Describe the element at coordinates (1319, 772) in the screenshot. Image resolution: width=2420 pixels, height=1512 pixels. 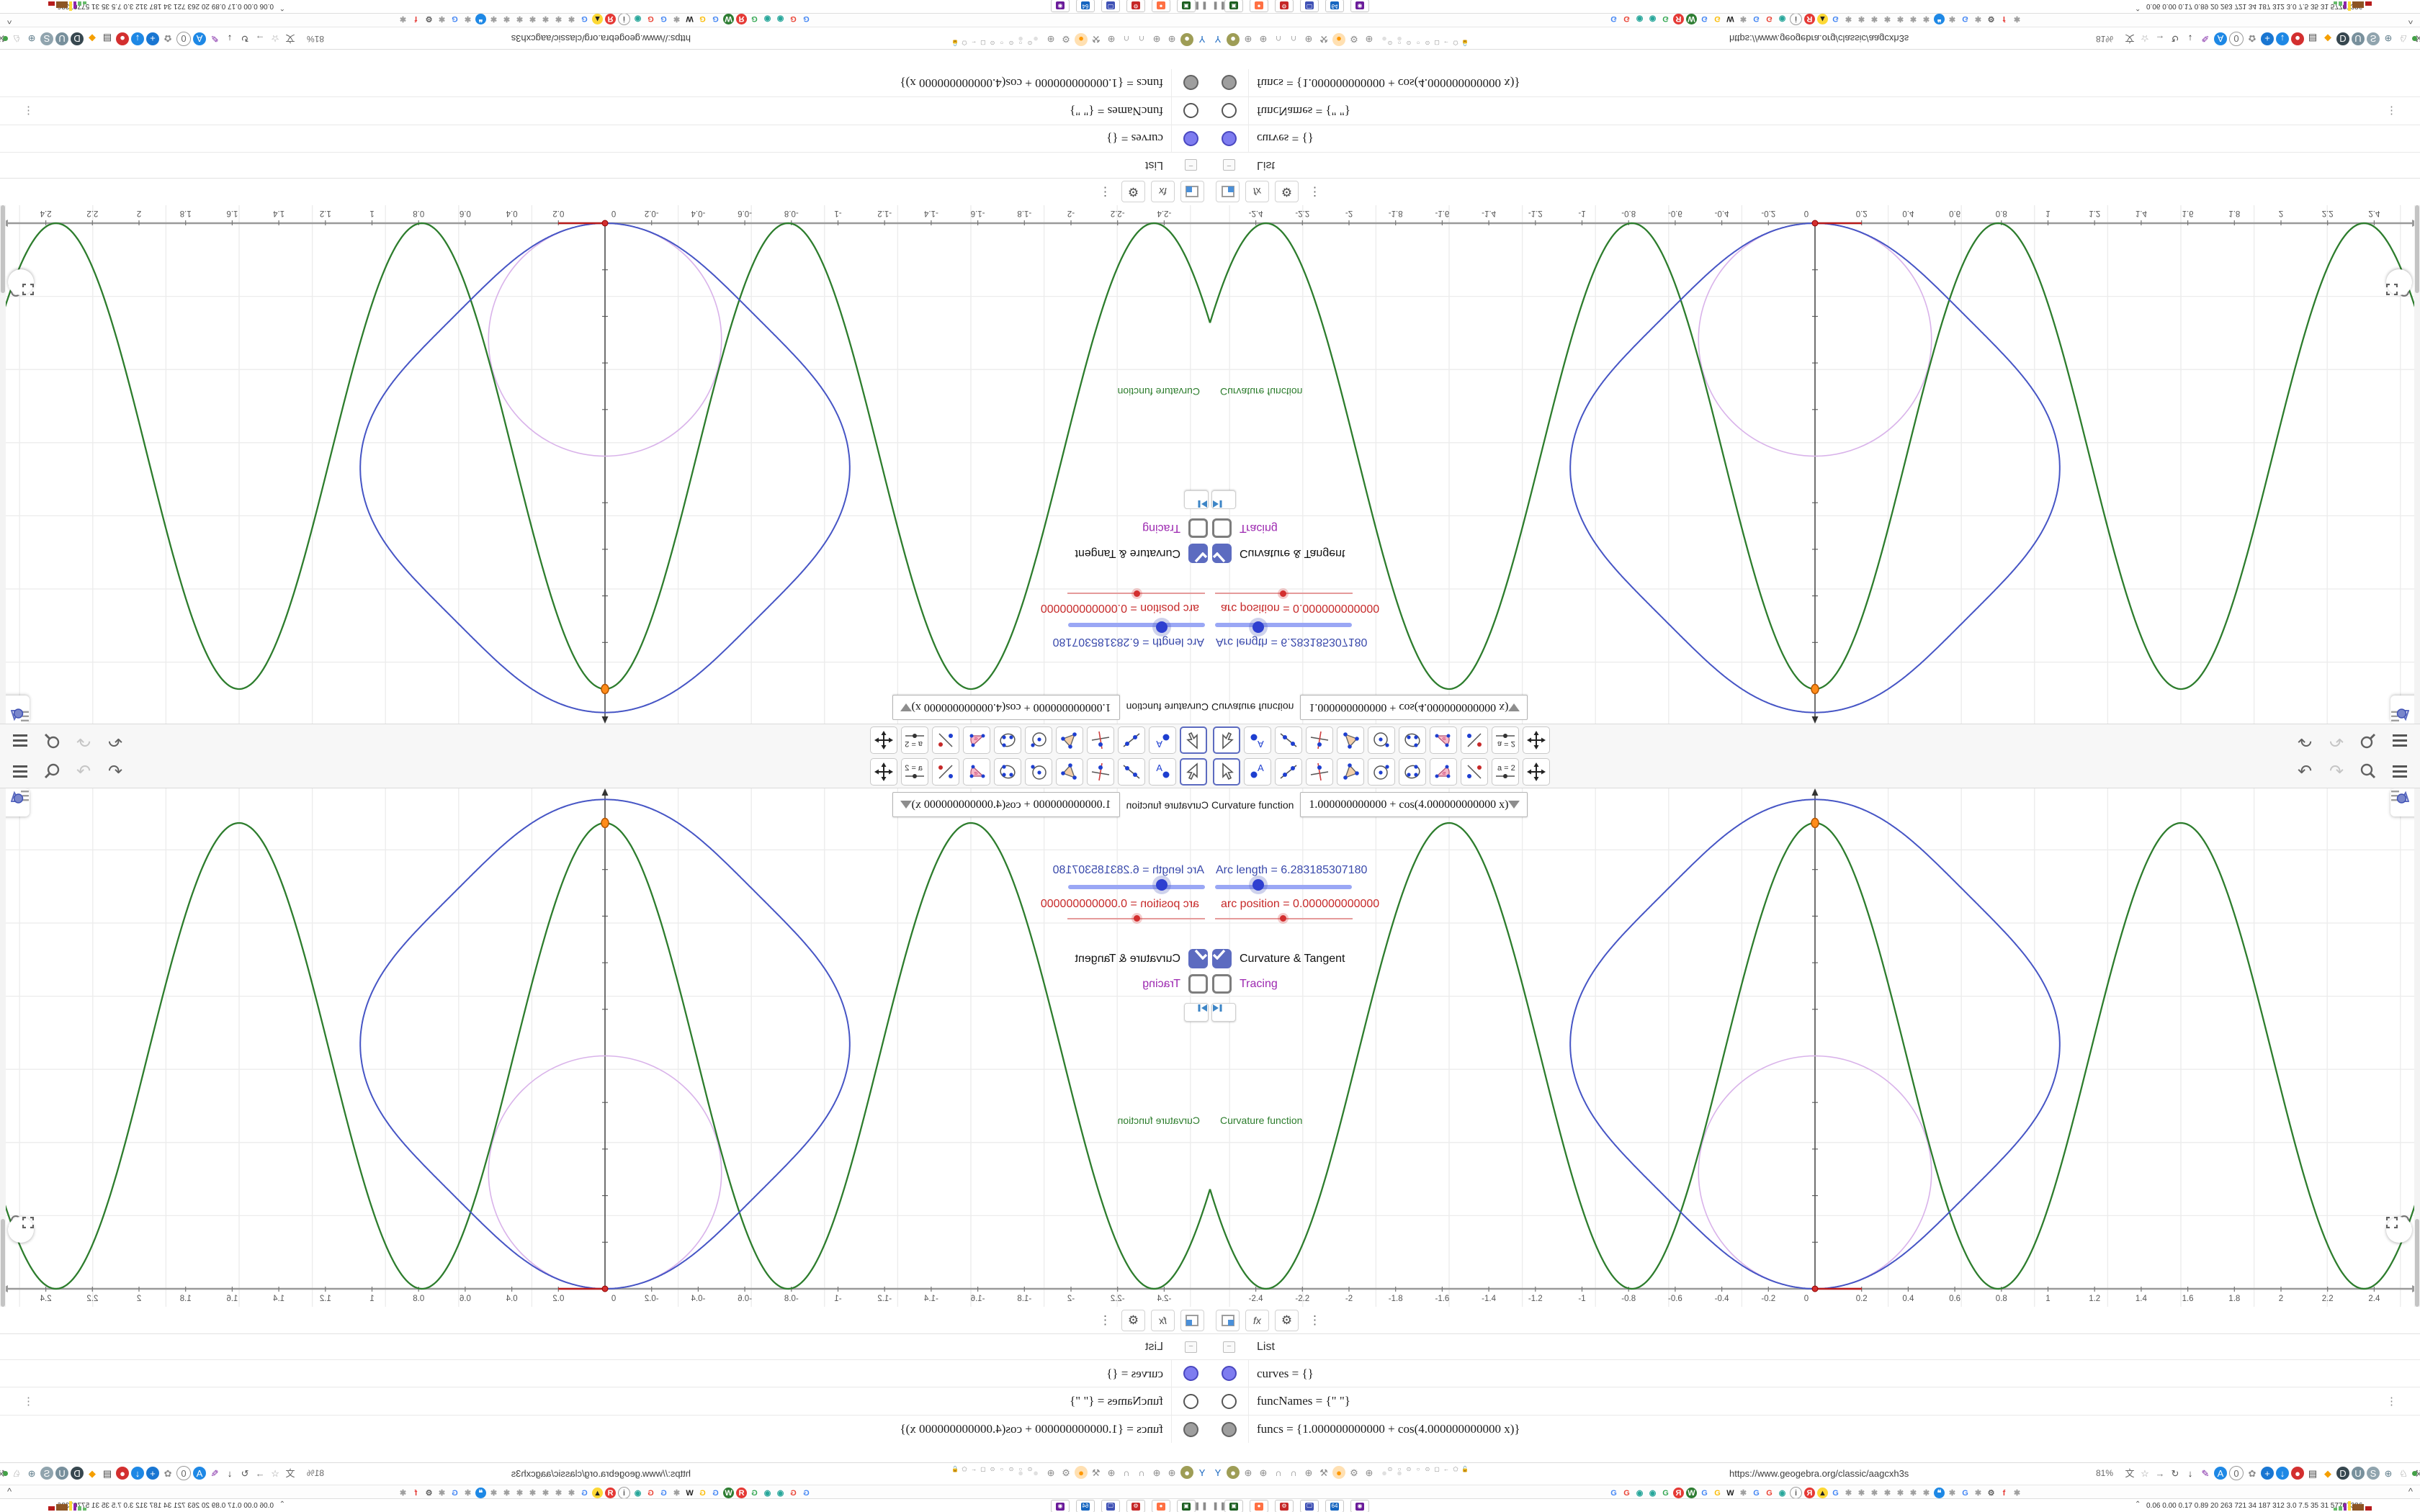
I see `perpendicular-line-tool-button` at that location.